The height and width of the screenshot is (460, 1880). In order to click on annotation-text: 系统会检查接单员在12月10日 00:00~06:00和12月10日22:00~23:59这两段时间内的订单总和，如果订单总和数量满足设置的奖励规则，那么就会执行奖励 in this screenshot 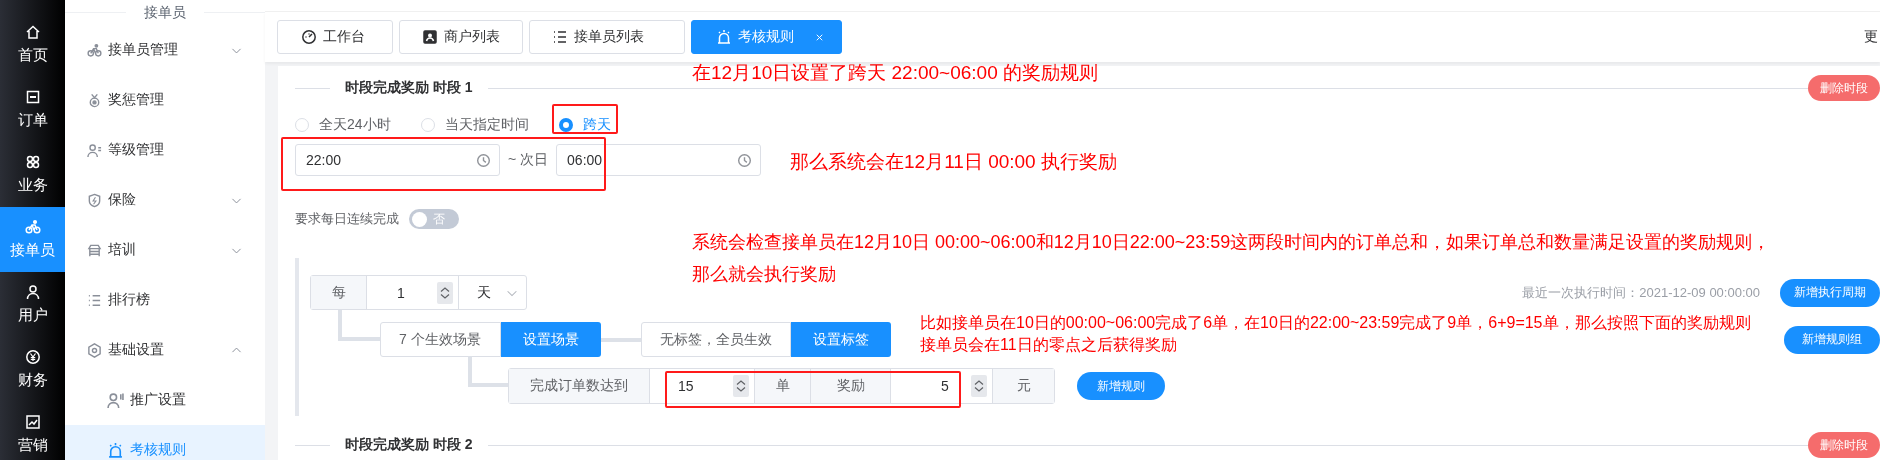, I will do `click(1232, 258)`.